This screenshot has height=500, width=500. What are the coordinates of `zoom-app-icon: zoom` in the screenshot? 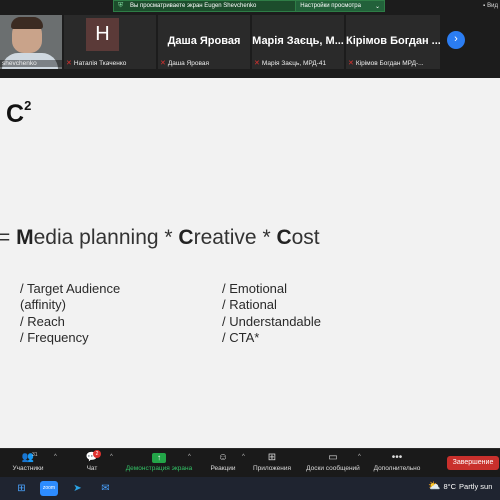 It's located at (49, 488).